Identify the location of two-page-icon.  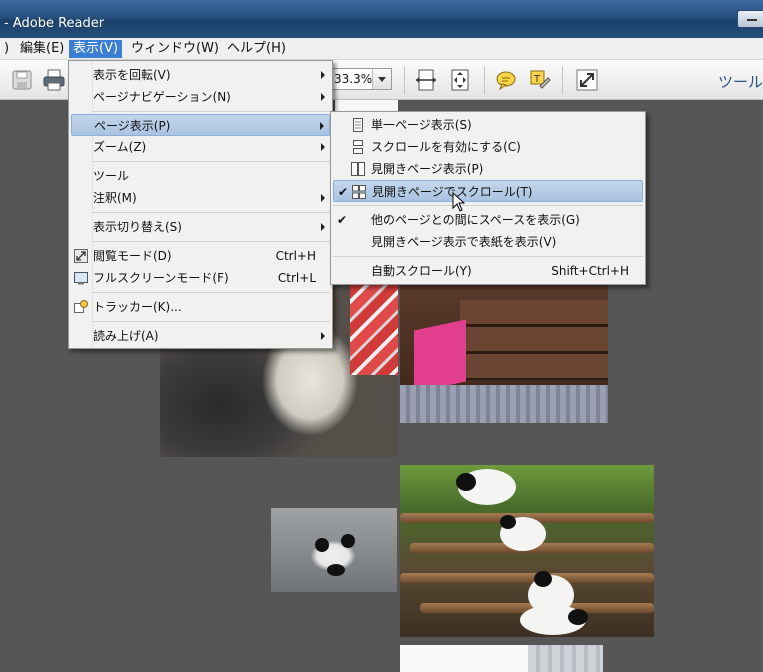
(358, 169).